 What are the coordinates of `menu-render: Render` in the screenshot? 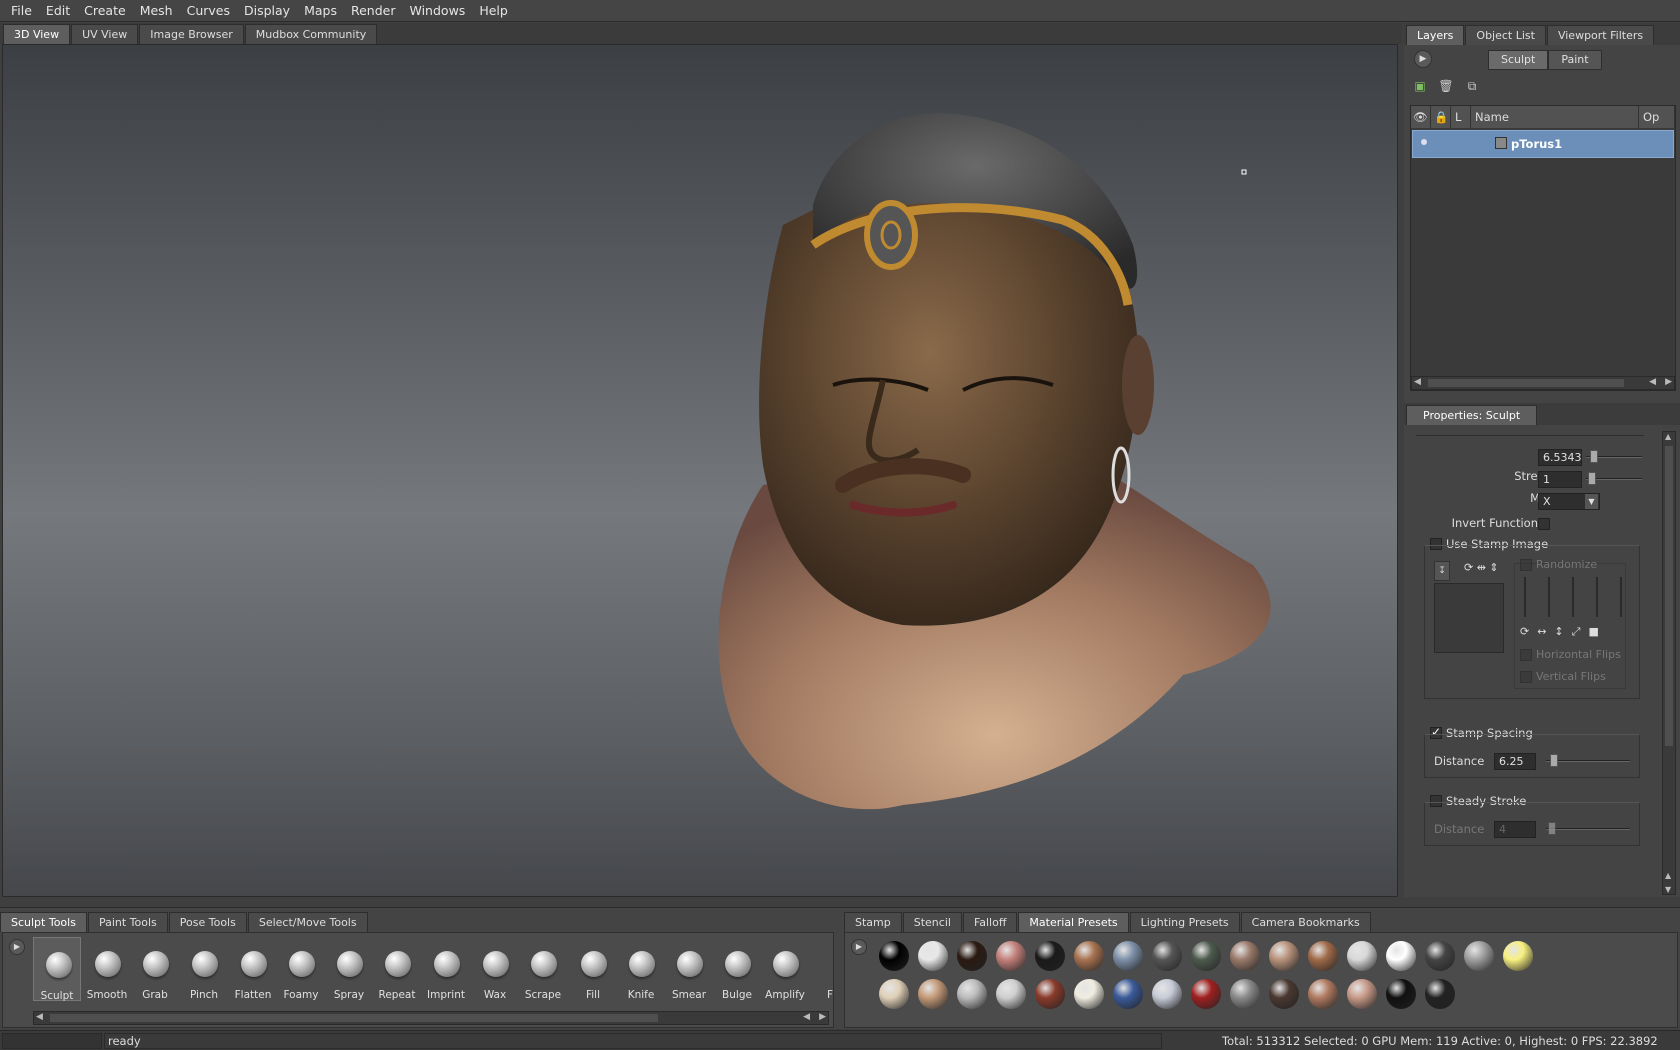 It's located at (373, 11).